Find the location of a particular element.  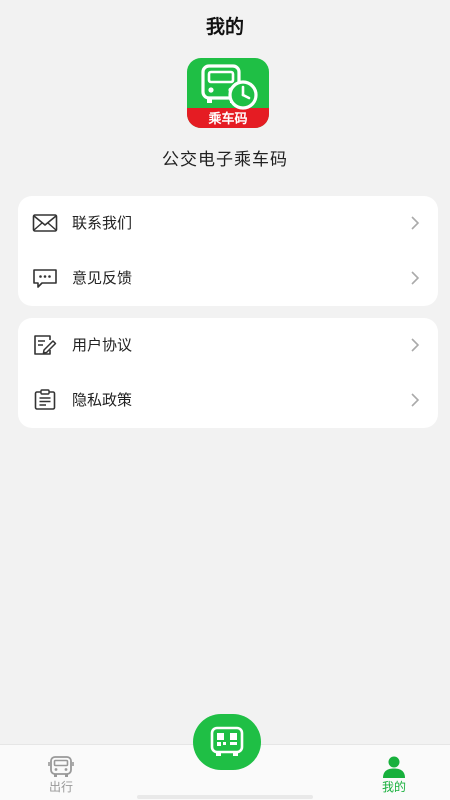

bus-clock-logo-icon: 乘车码 is located at coordinates (228, 93).